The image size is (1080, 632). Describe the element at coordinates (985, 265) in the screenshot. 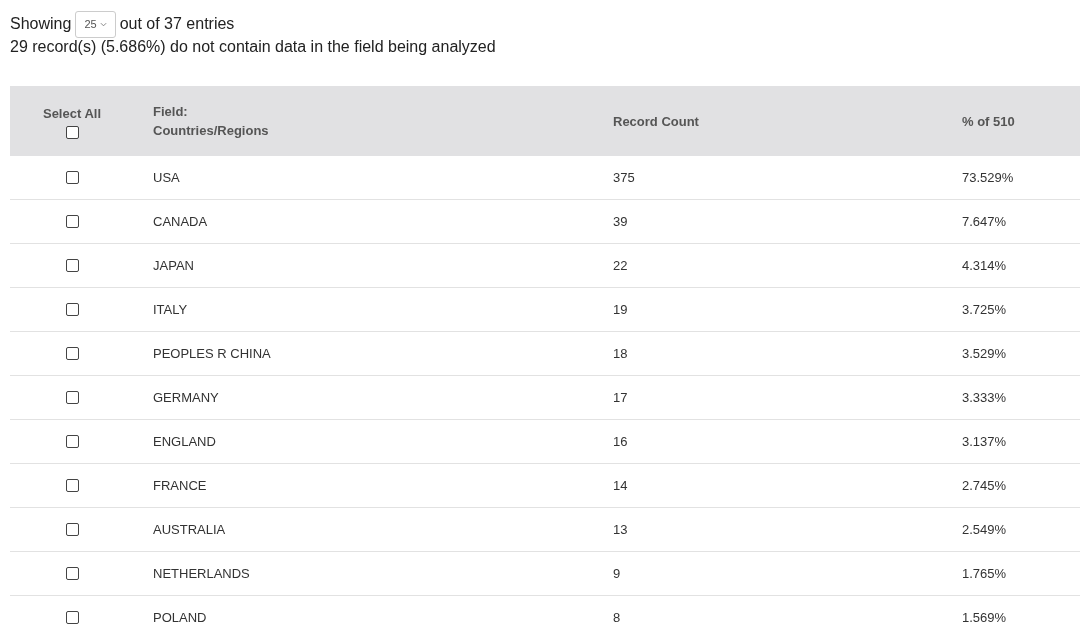

I see `table-cell-text: 4.314%` at that location.